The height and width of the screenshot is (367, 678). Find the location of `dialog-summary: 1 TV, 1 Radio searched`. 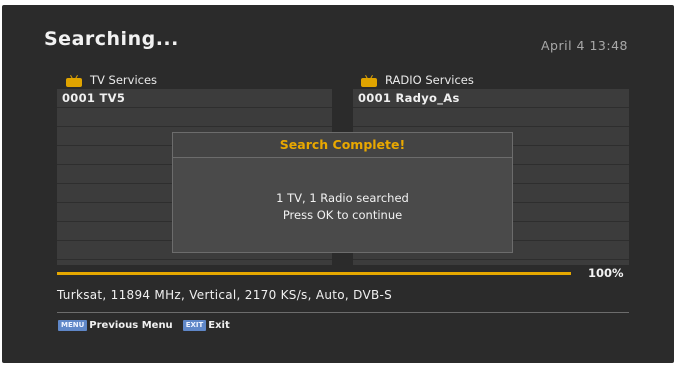

dialog-summary: 1 TV, 1 Radio searched is located at coordinates (342, 198).